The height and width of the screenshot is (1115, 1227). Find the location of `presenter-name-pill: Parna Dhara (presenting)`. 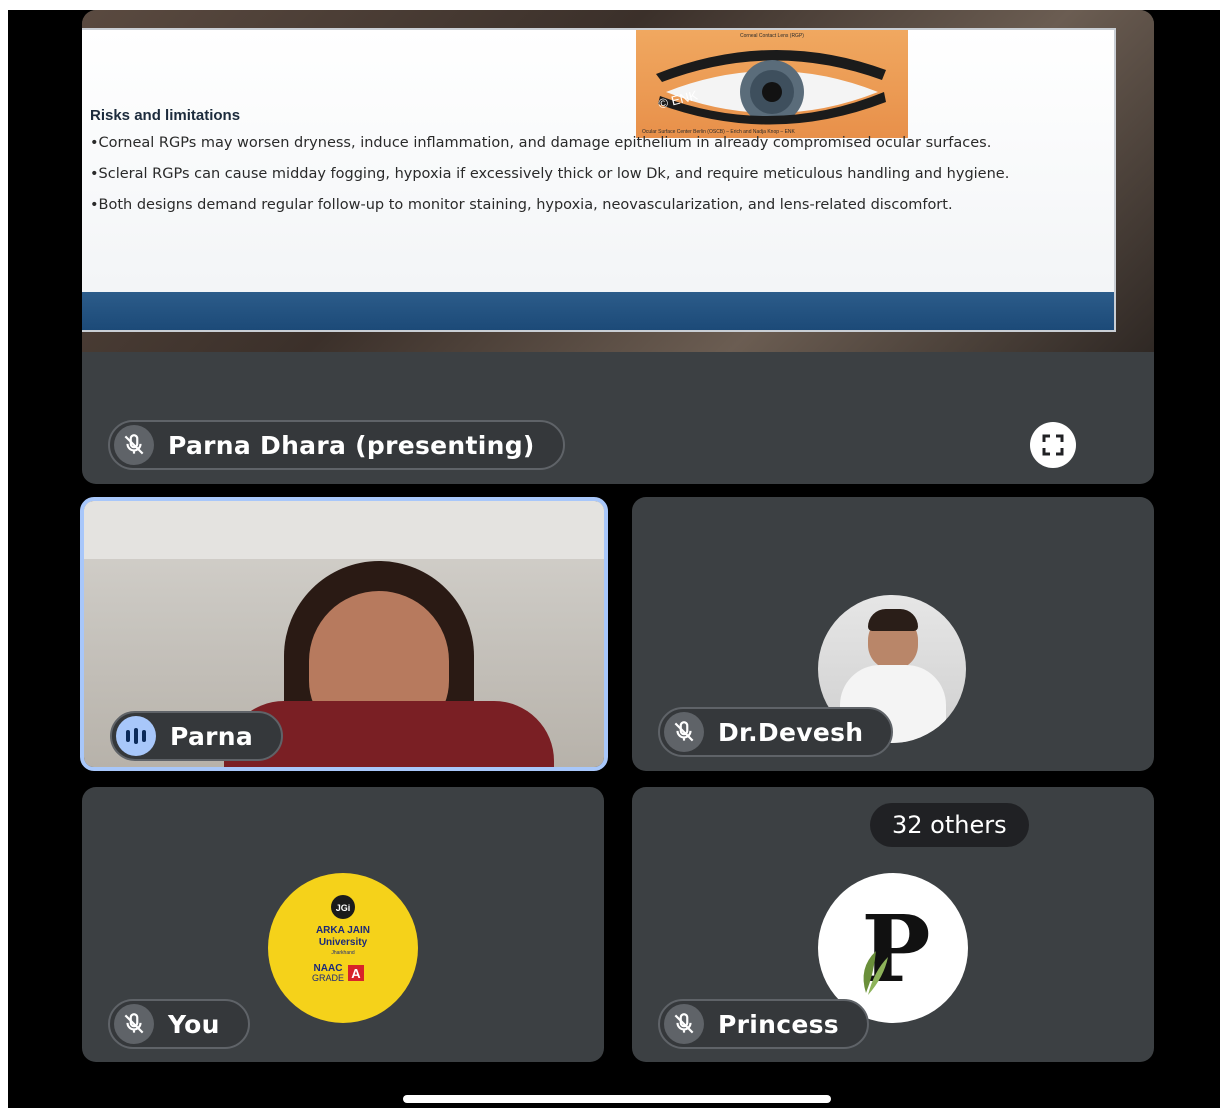

presenter-name-pill: Parna Dhara (presenting) is located at coordinates (336, 445).